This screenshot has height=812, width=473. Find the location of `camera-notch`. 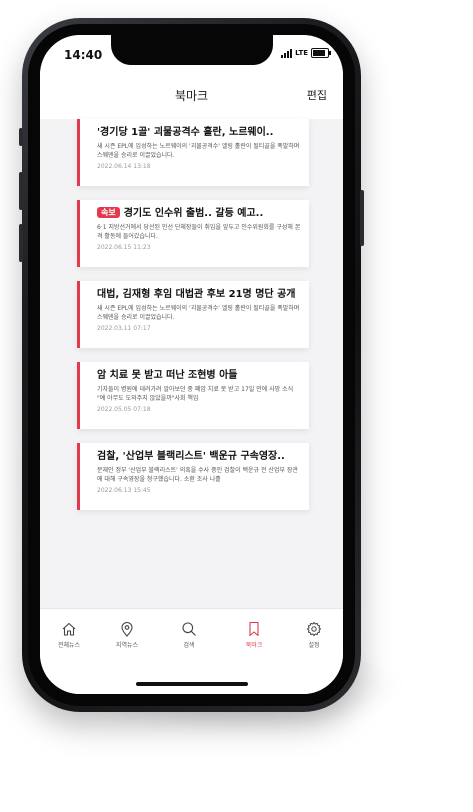

camera-notch is located at coordinates (192, 50).